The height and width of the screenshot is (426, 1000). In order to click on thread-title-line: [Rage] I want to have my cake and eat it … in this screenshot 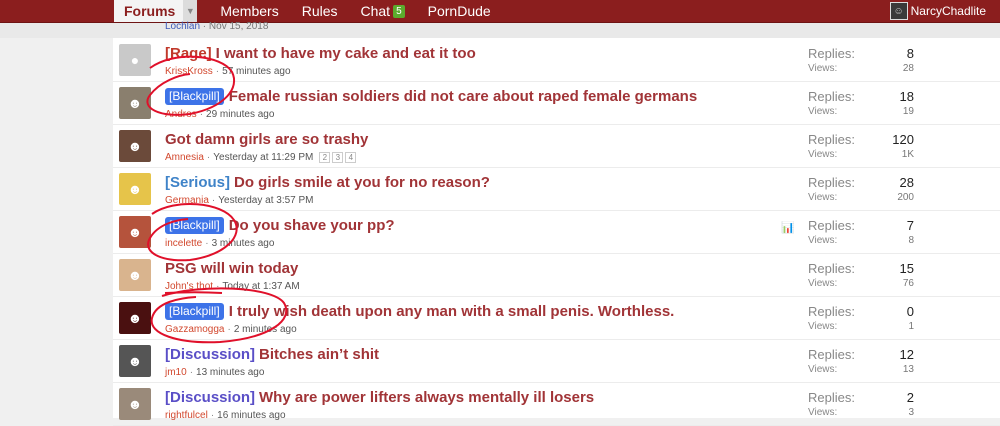, I will do `click(320, 53)`.